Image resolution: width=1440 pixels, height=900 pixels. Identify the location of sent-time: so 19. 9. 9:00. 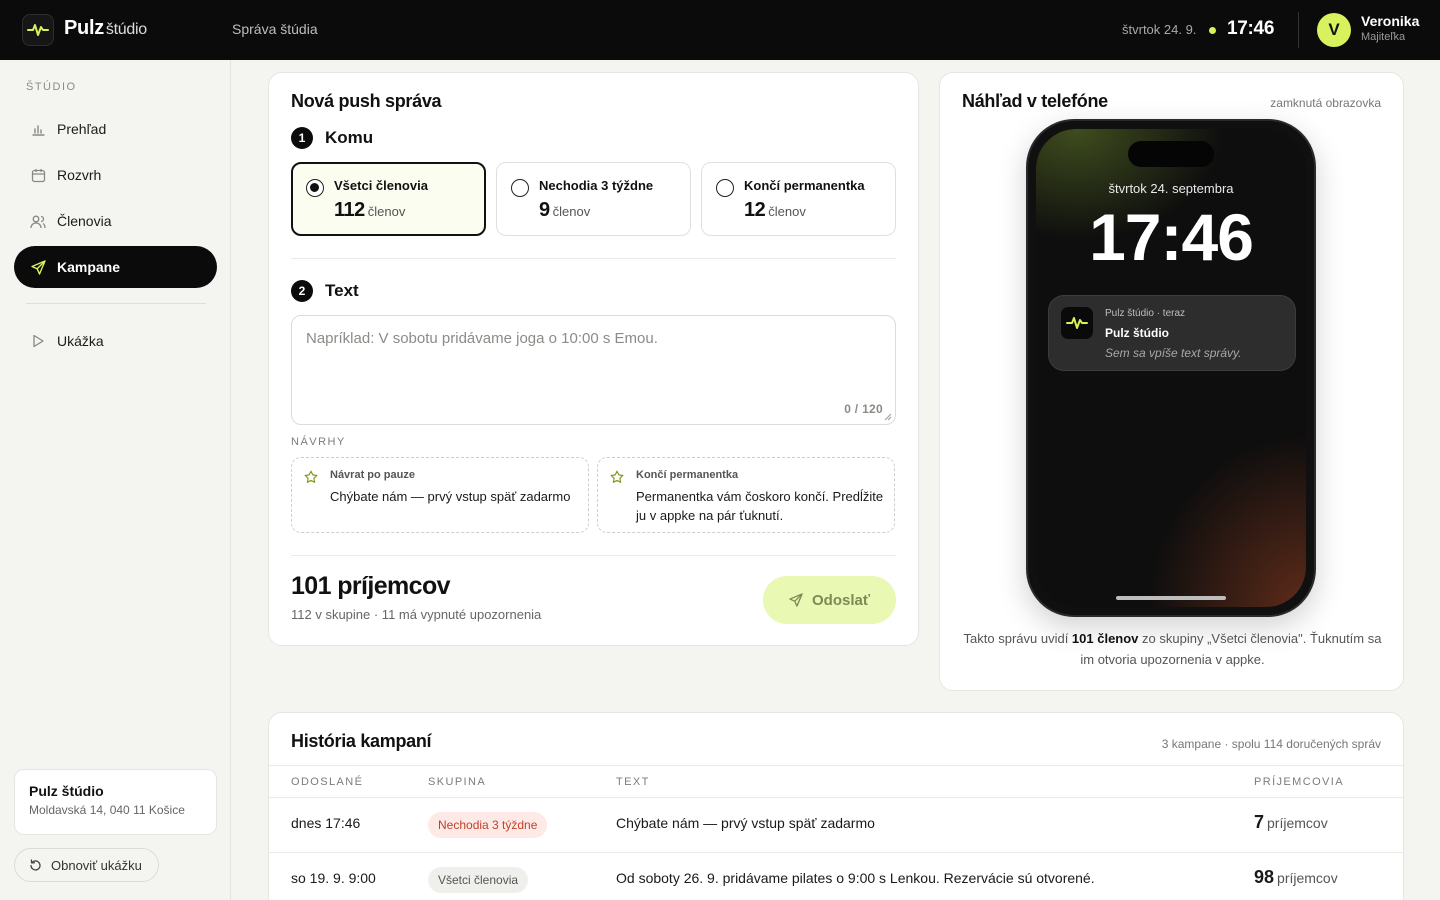
(333, 878).